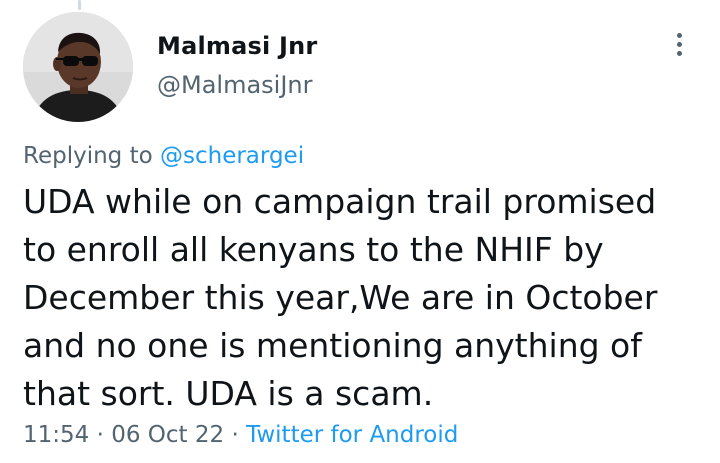 The image size is (720, 463). Describe the element at coordinates (228, 393) in the screenshot. I see `tweet-text-line: that sort. UDA is a scam.` at that location.